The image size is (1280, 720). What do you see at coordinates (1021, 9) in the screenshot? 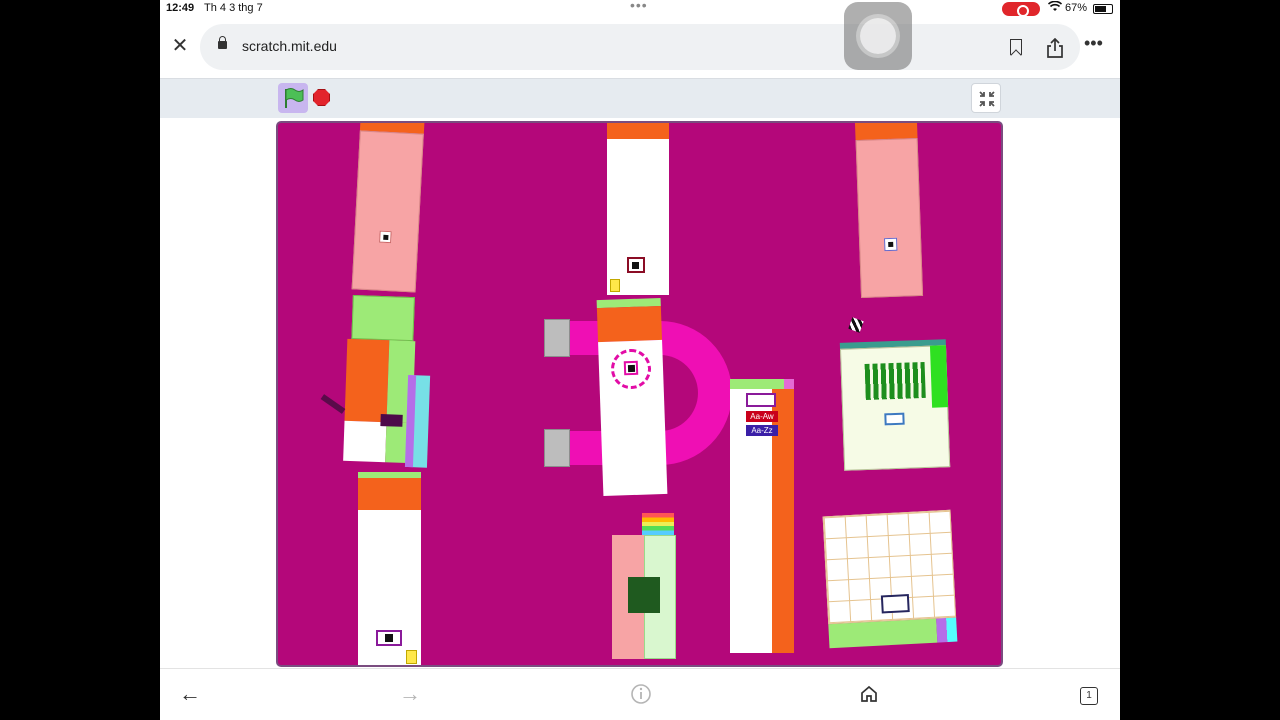
I see `screen-recording-icon` at bounding box center [1021, 9].